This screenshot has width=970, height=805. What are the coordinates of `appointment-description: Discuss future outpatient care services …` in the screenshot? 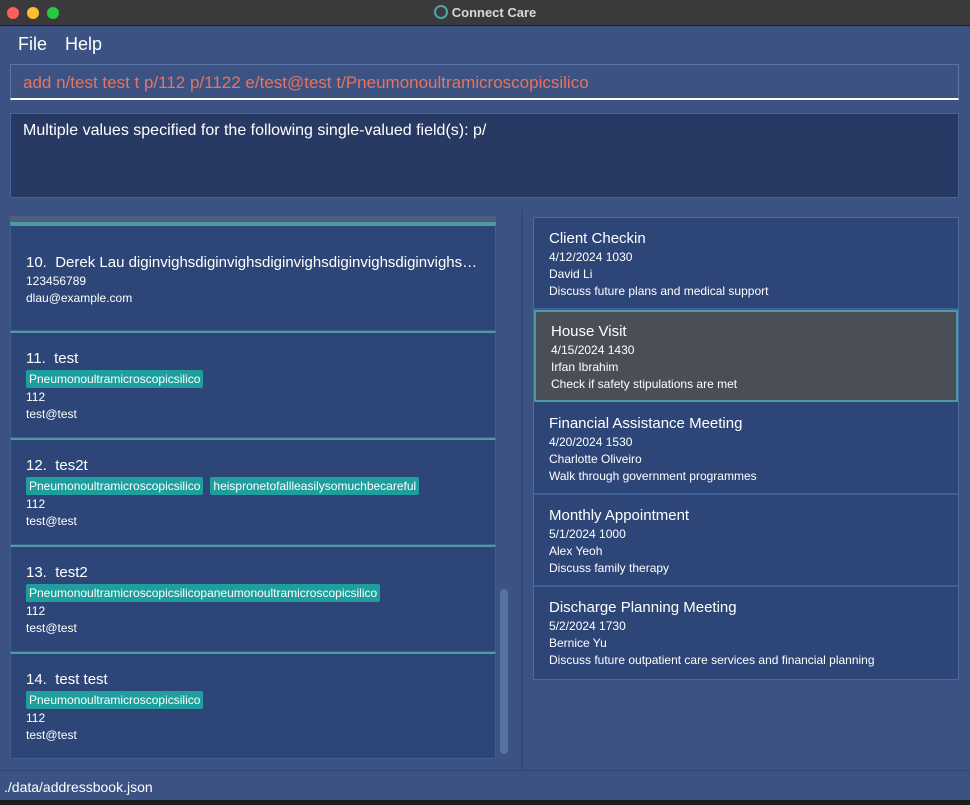 It's located at (712, 660).